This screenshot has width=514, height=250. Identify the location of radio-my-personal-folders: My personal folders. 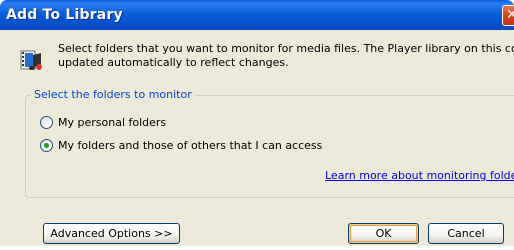
(103, 122).